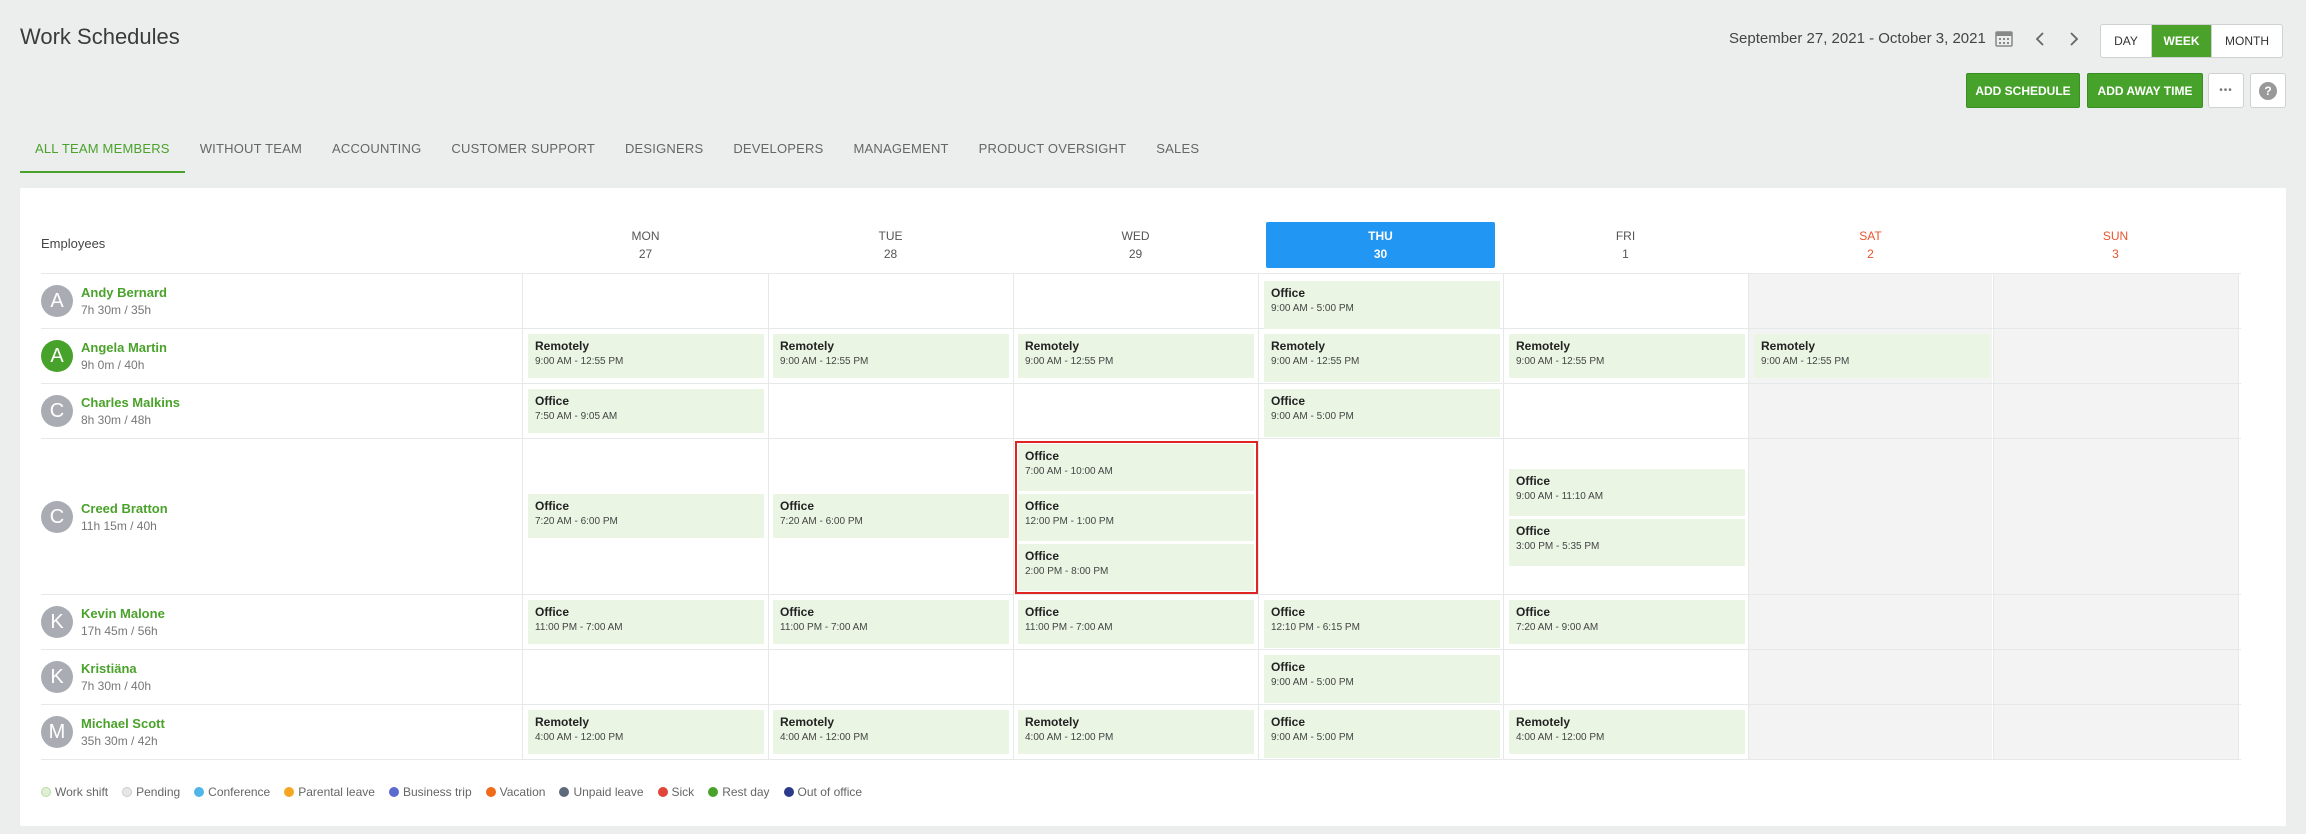 The image size is (2306, 834). Describe the element at coordinates (1177, 150) in the screenshot. I see `tab-sales: SALES` at that location.